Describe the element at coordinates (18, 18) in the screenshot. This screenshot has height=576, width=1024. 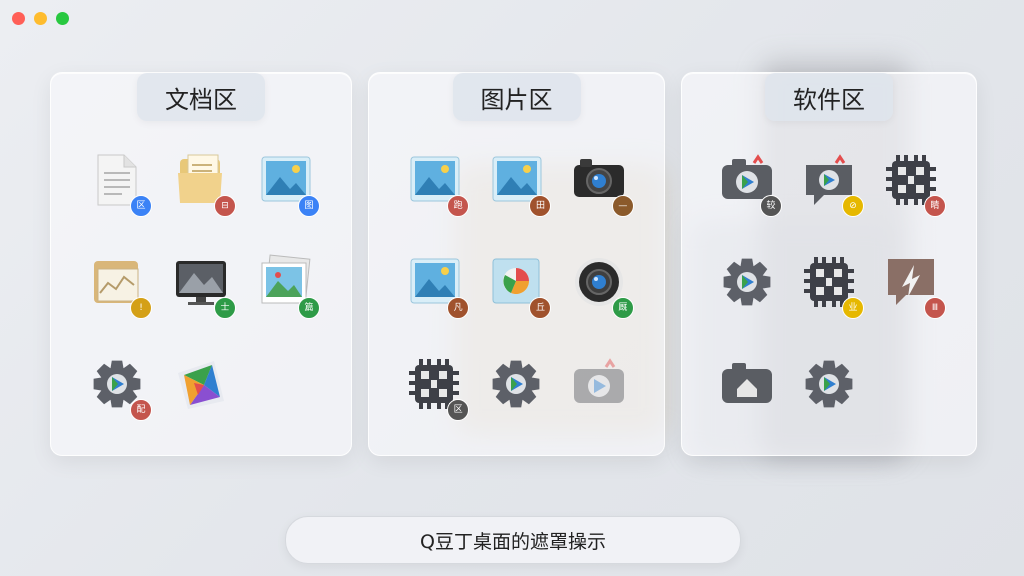
I see `close-button` at that location.